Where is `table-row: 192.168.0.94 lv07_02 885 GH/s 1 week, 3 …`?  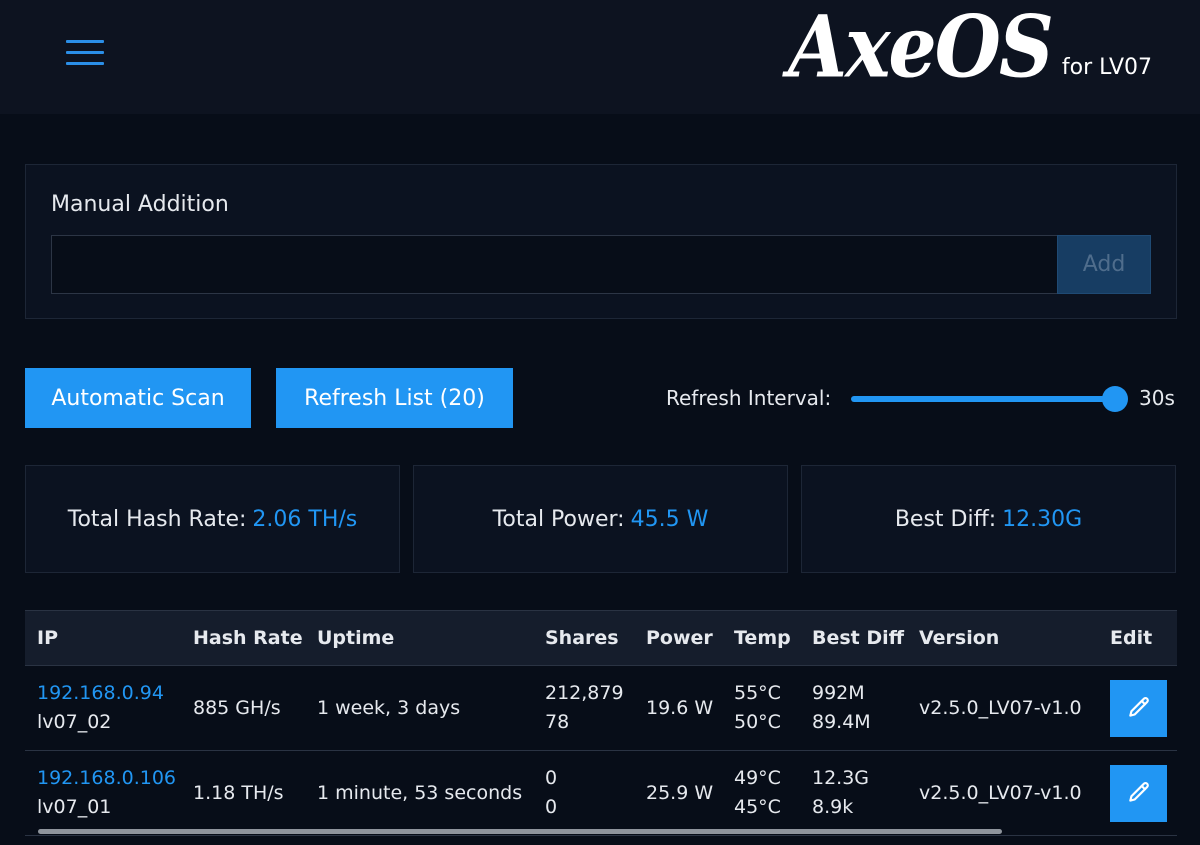 table-row: 192.168.0.94 lv07_02 885 GH/s 1 week, 3 … is located at coordinates (601, 708).